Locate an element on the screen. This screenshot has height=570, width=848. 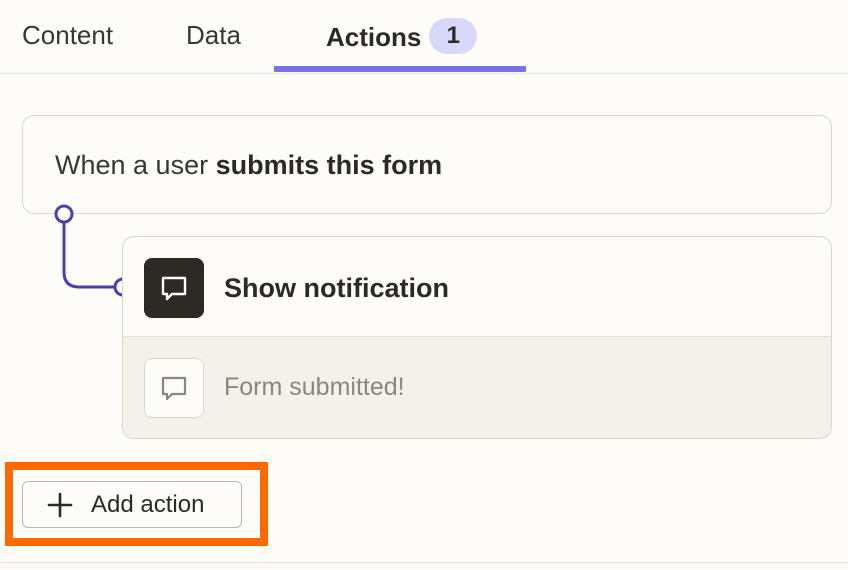
actions-count-badge: 1 is located at coordinates (453, 36).